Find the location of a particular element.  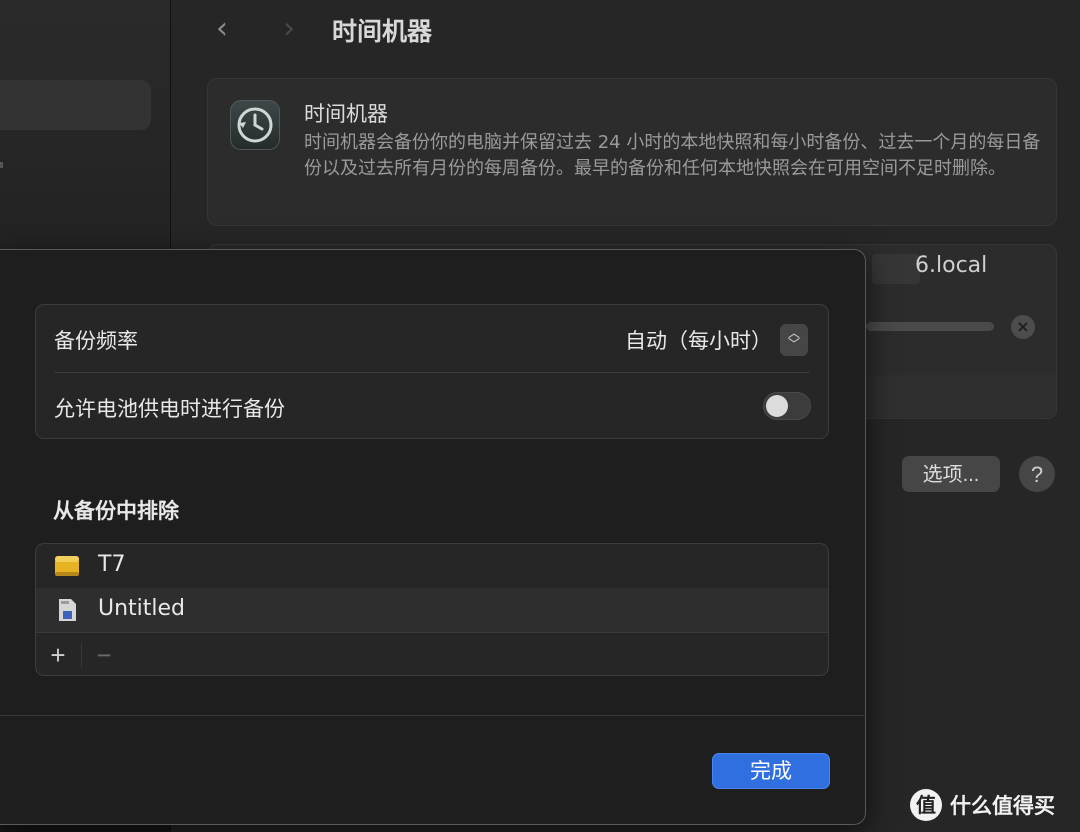

frequency-stepper: ︿ ﹀ is located at coordinates (794, 340).